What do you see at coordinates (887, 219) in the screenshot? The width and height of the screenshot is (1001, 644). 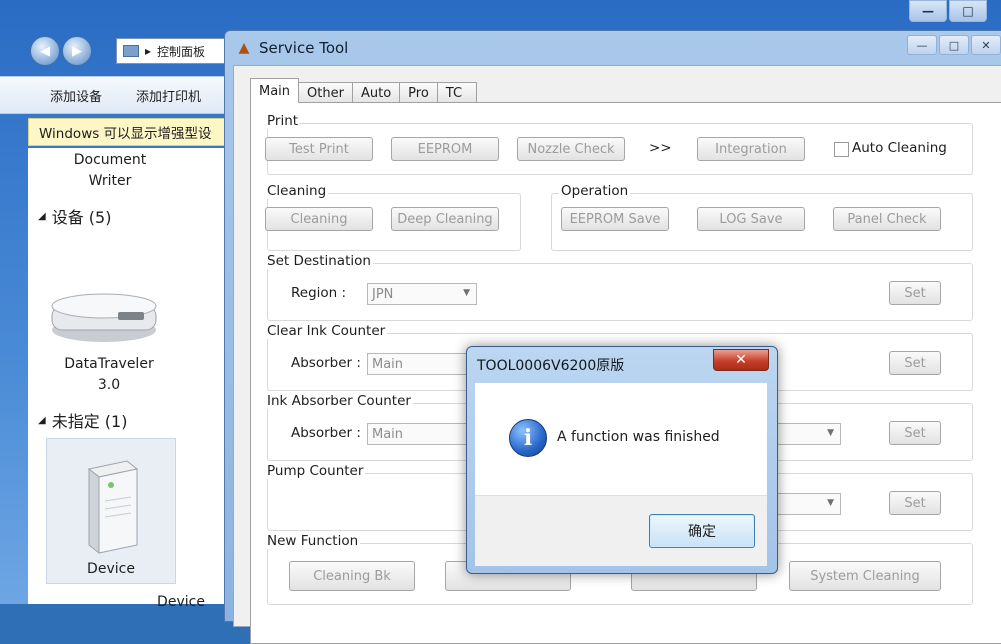 I see `panel-check-button: Panel Check` at bounding box center [887, 219].